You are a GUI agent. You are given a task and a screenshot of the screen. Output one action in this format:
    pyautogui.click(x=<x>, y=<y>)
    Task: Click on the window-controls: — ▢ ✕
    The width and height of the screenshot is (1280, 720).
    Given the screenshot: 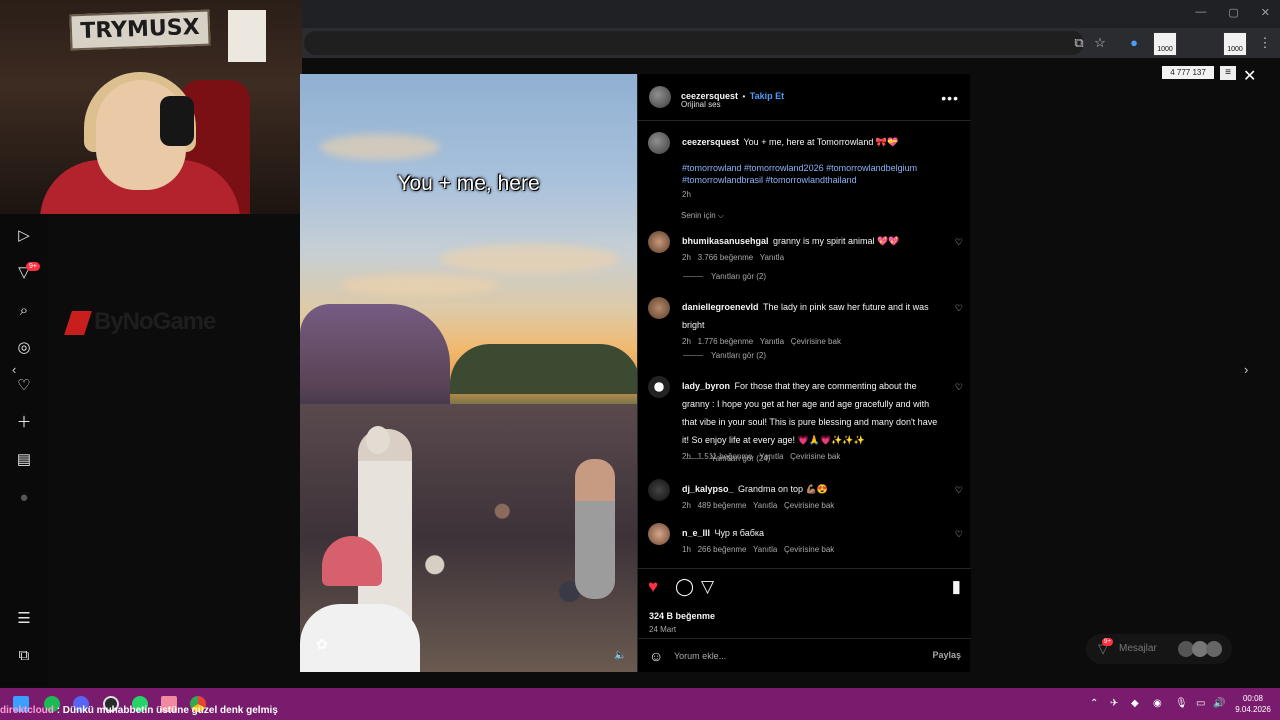 What is the action you would take?
    pyautogui.click(x=1232, y=12)
    